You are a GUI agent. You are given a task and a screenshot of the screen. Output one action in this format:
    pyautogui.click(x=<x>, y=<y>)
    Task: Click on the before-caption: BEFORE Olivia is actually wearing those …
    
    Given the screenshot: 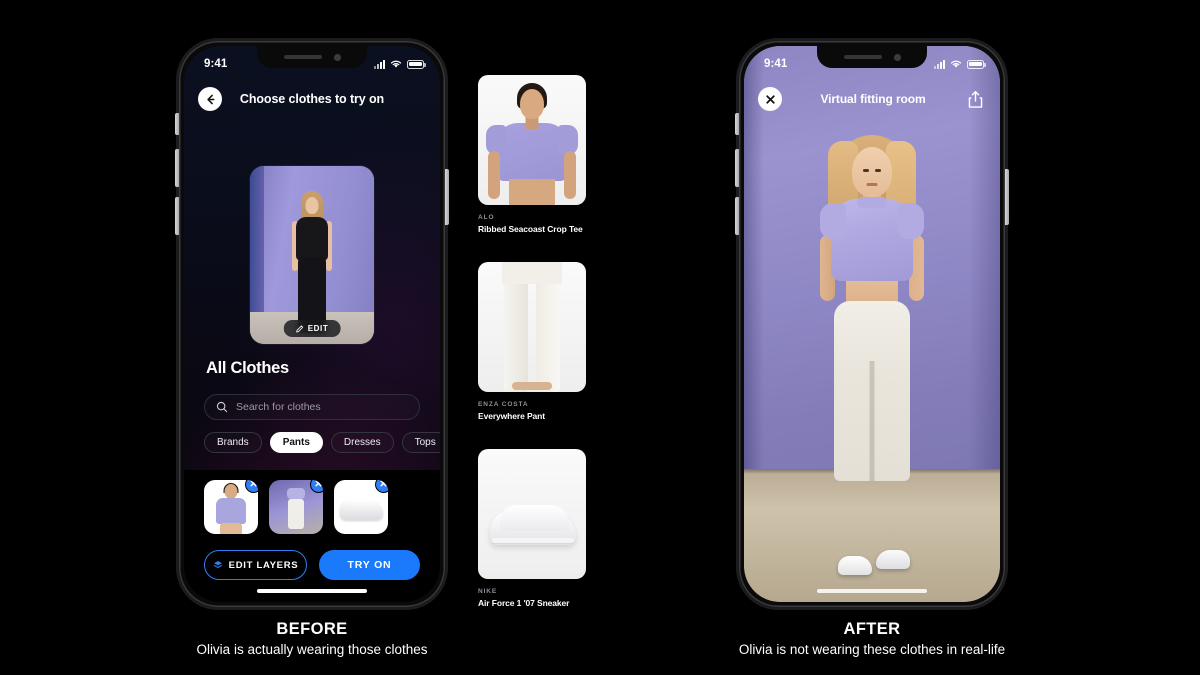 What is the action you would take?
    pyautogui.click(x=312, y=639)
    